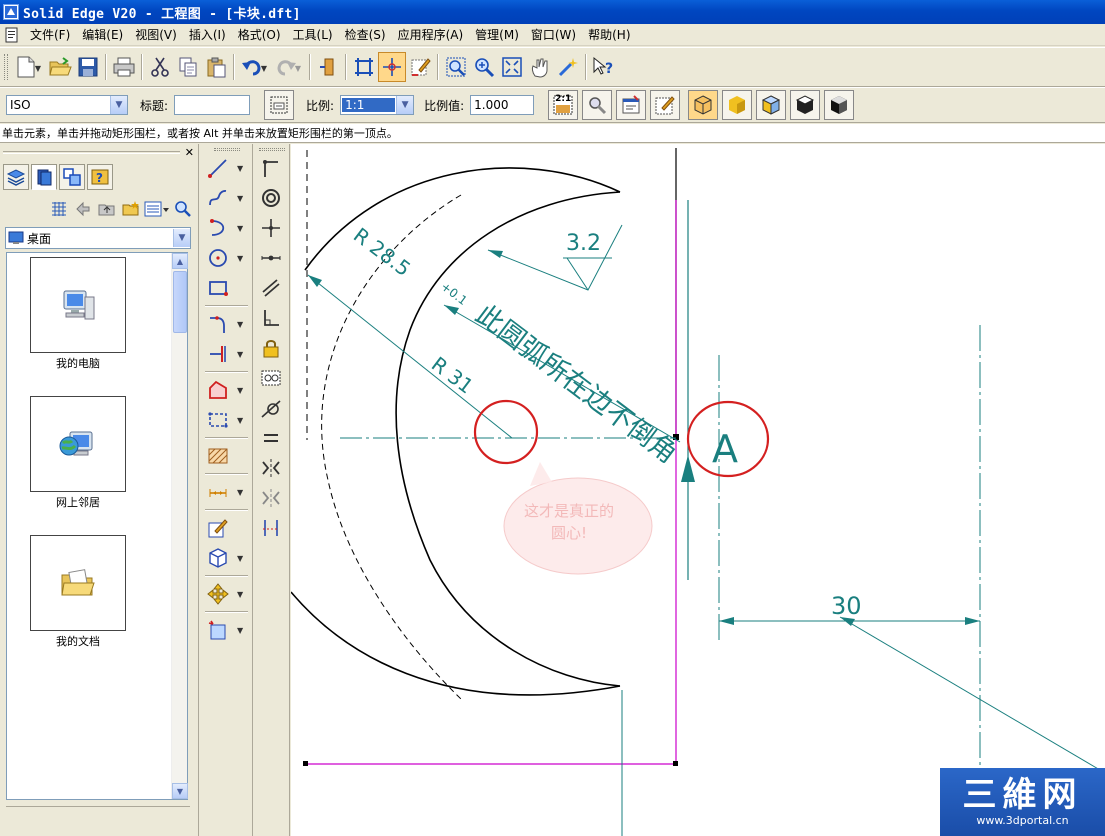 Image resolution: width=1105 pixels, height=836 pixels. I want to click on rectangle-tool-button, so click(224, 288).